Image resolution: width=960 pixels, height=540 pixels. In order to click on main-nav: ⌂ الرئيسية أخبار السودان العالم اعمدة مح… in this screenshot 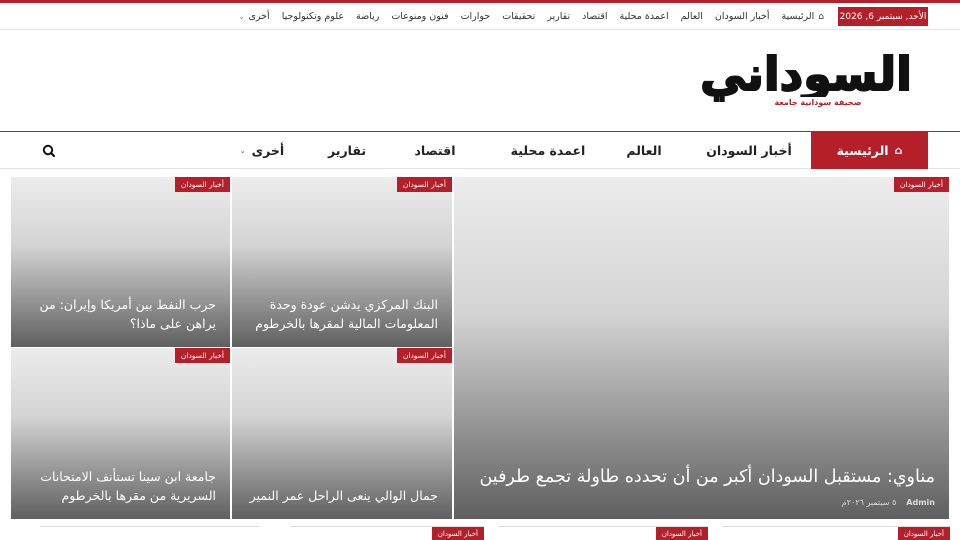, I will do `click(480, 150)`.